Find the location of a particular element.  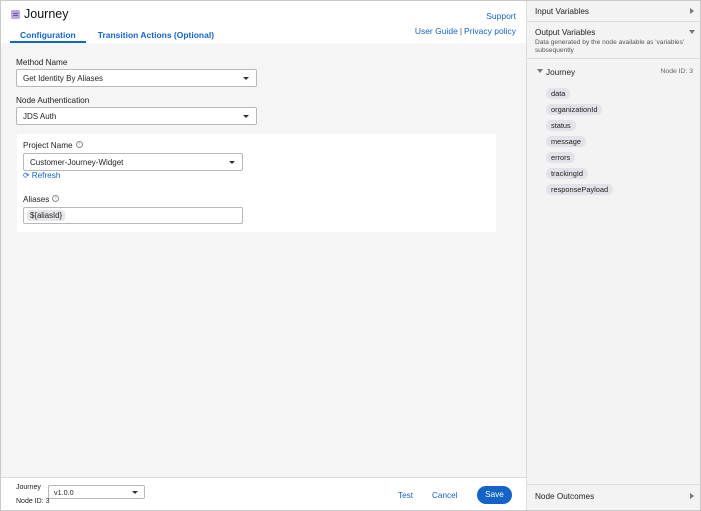

divider is located at coordinates (614, 58).